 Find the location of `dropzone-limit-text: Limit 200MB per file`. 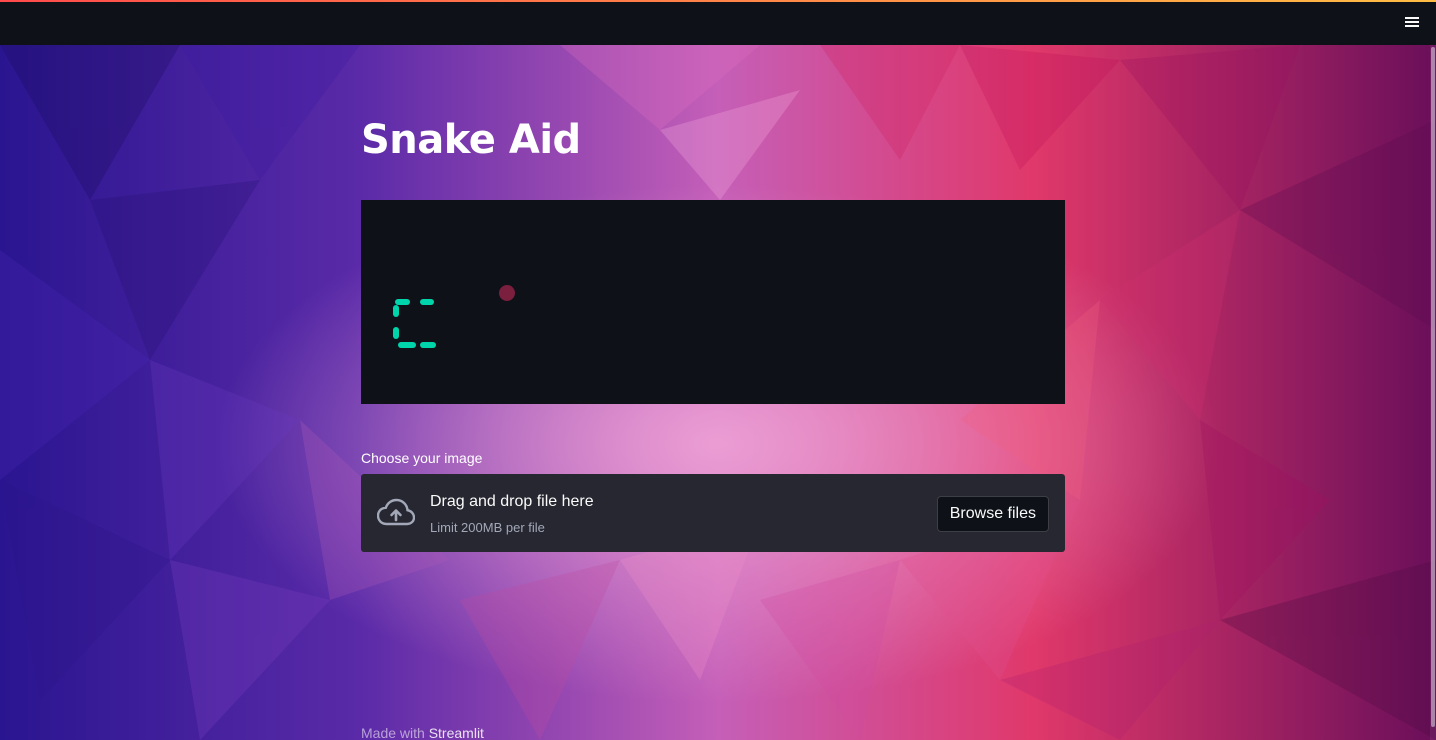

dropzone-limit-text: Limit 200MB per file is located at coordinates (487, 527).